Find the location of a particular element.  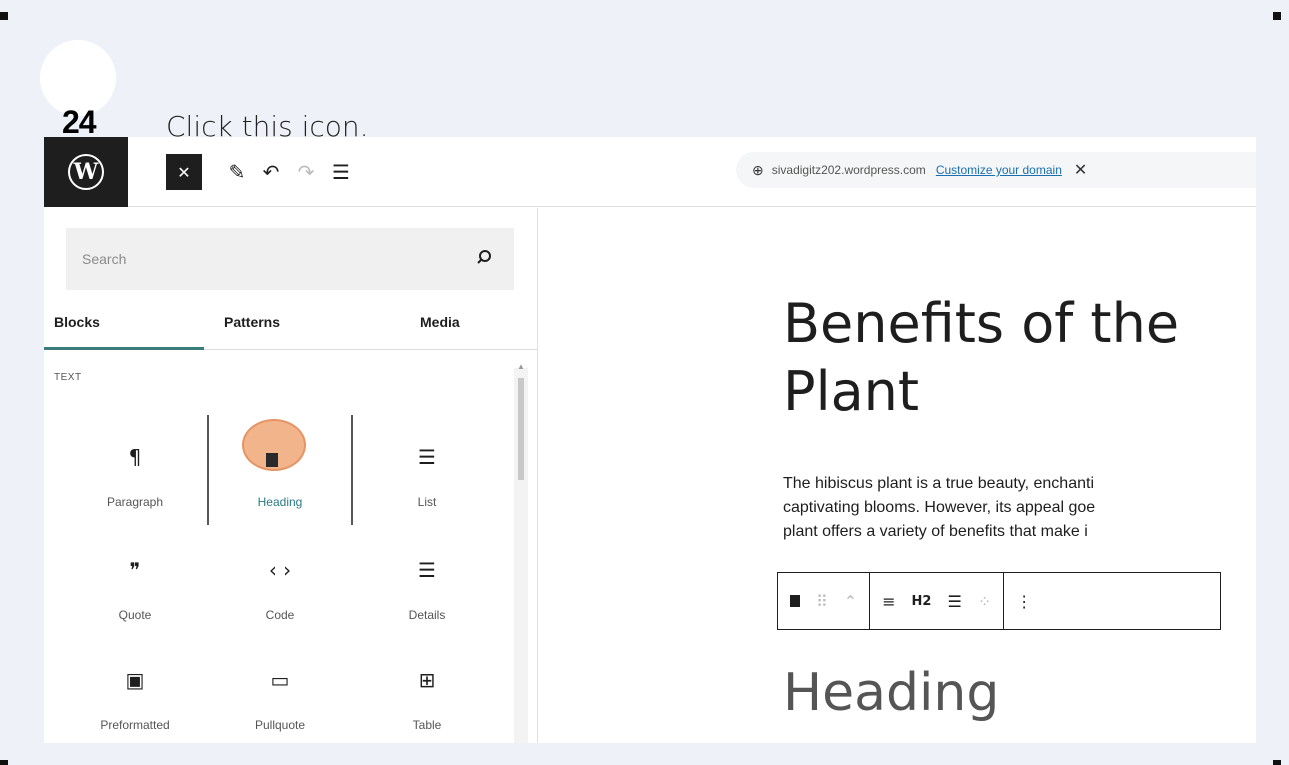

block-quote: ❞ Quote is located at coordinates (135, 583).